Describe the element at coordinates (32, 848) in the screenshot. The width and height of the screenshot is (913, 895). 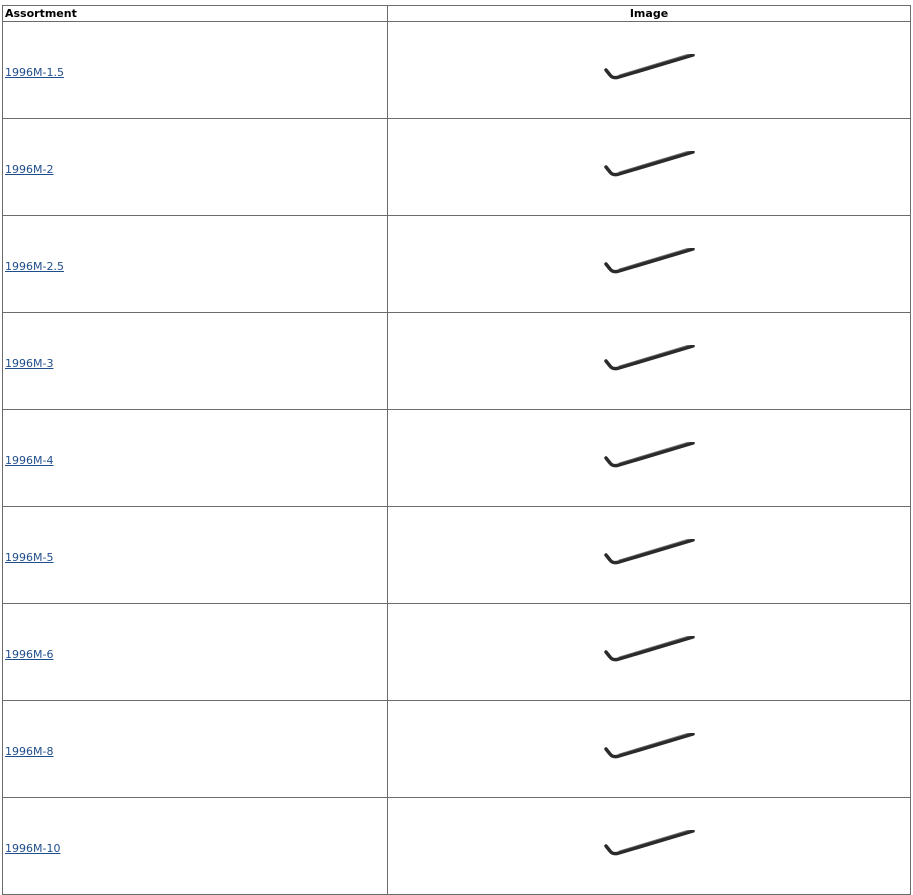
I see `part-link: 1996M-10` at that location.